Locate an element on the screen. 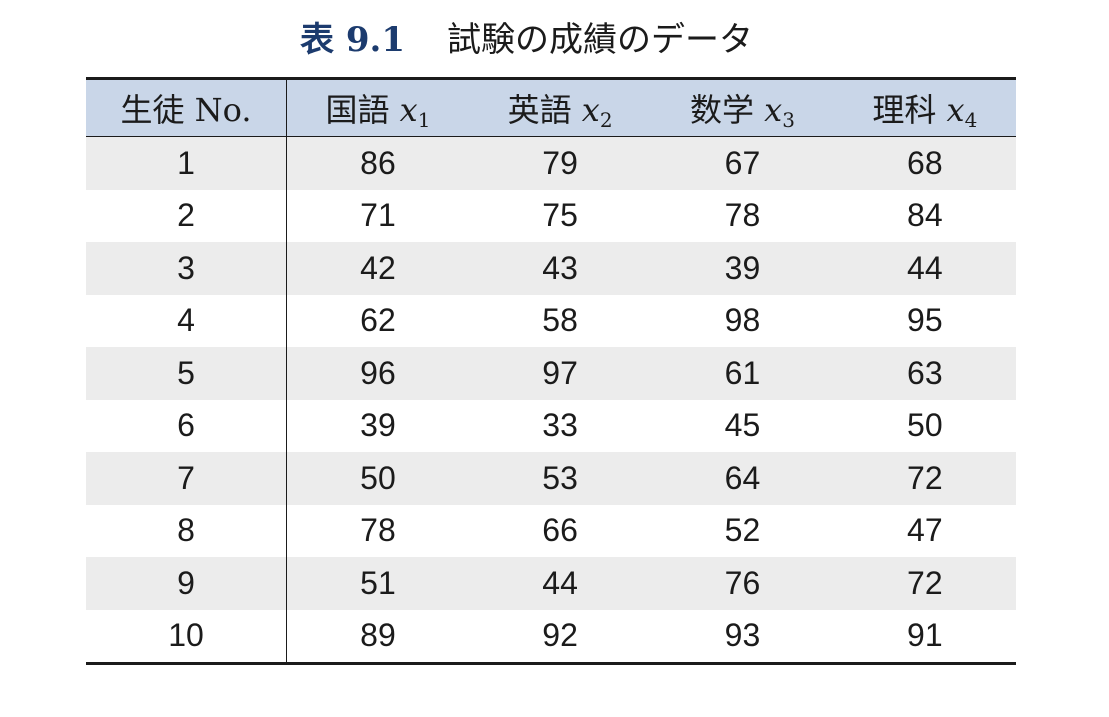 The image size is (1109, 717). science-score-cell: 84 is located at coordinates (925, 215).